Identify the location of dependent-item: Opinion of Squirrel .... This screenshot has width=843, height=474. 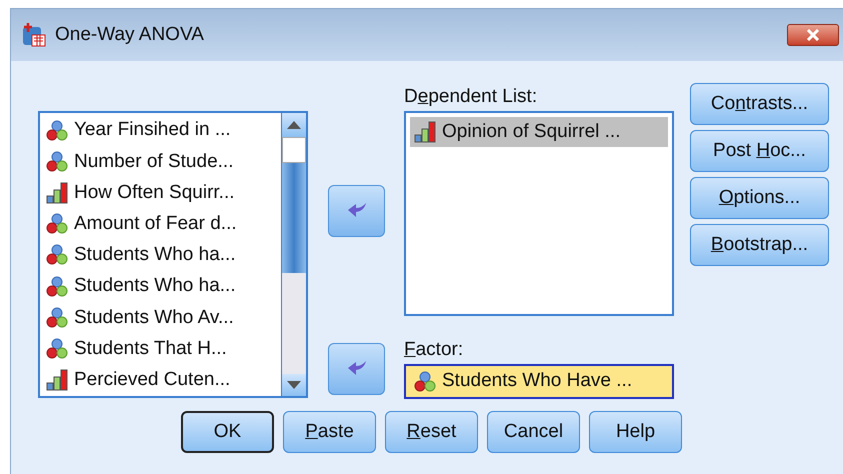
(539, 132).